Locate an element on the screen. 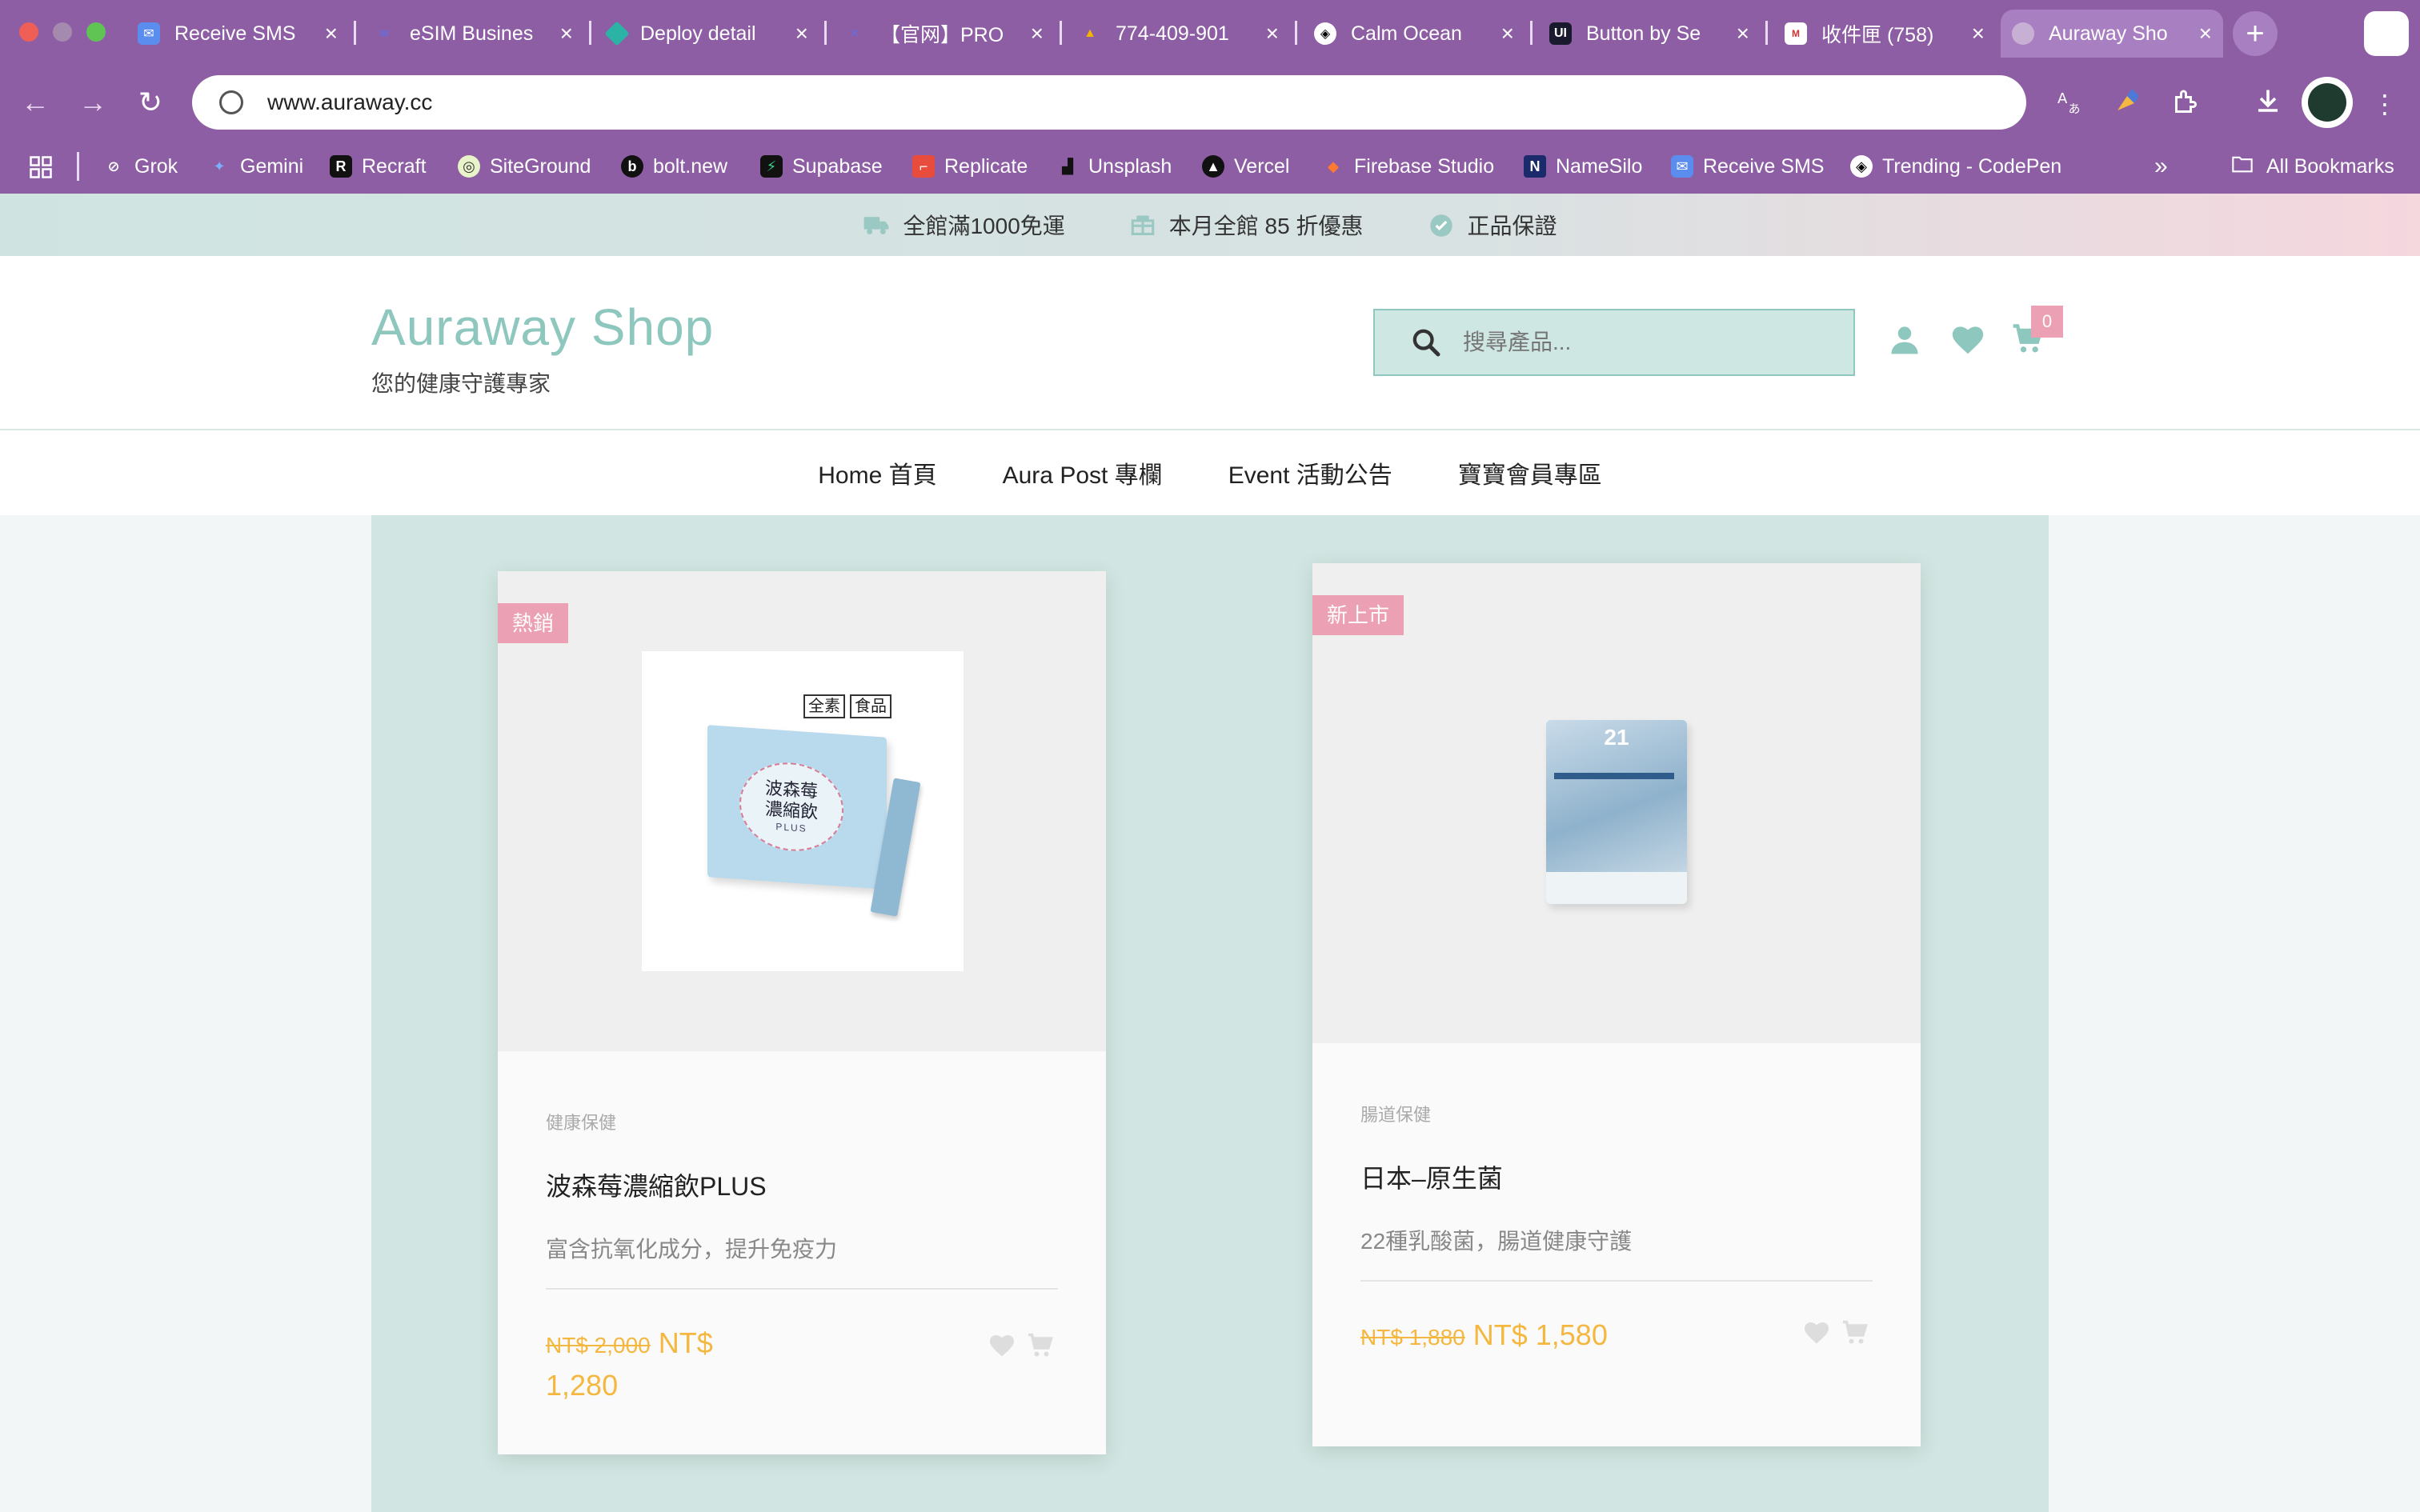 This screenshot has height=1512, width=2420. announcement-item: 全館滿1000免運 is located at coordinates (964, 225).